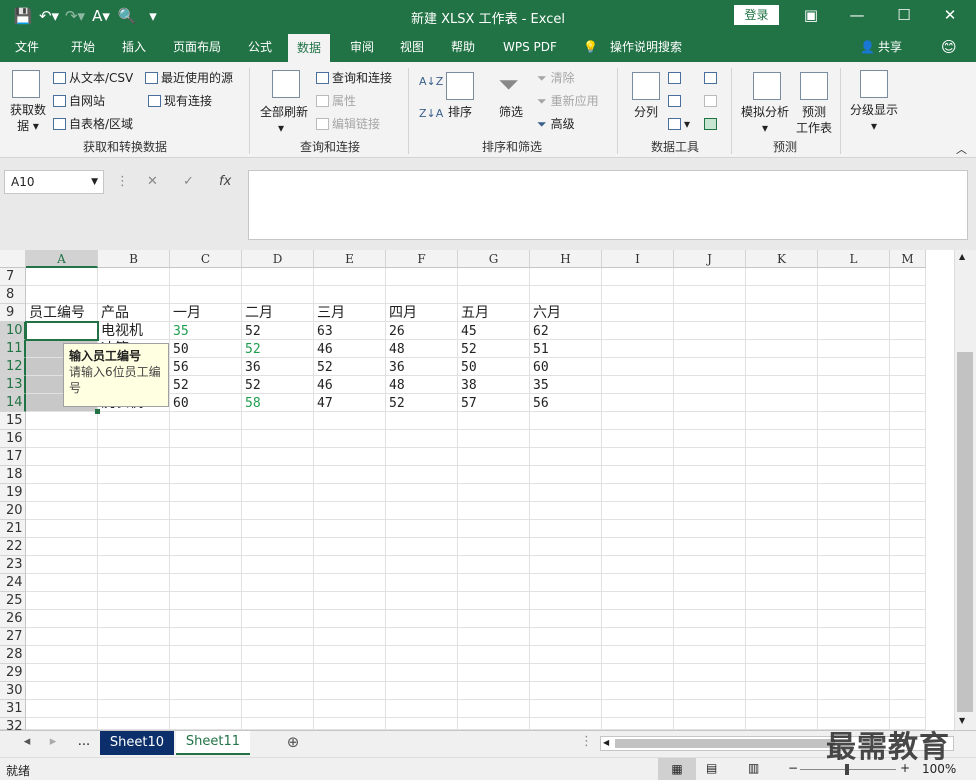  Describe the element at coordinates (467, 385) in the screenshot. I see `cell-g13: 38` at that location.